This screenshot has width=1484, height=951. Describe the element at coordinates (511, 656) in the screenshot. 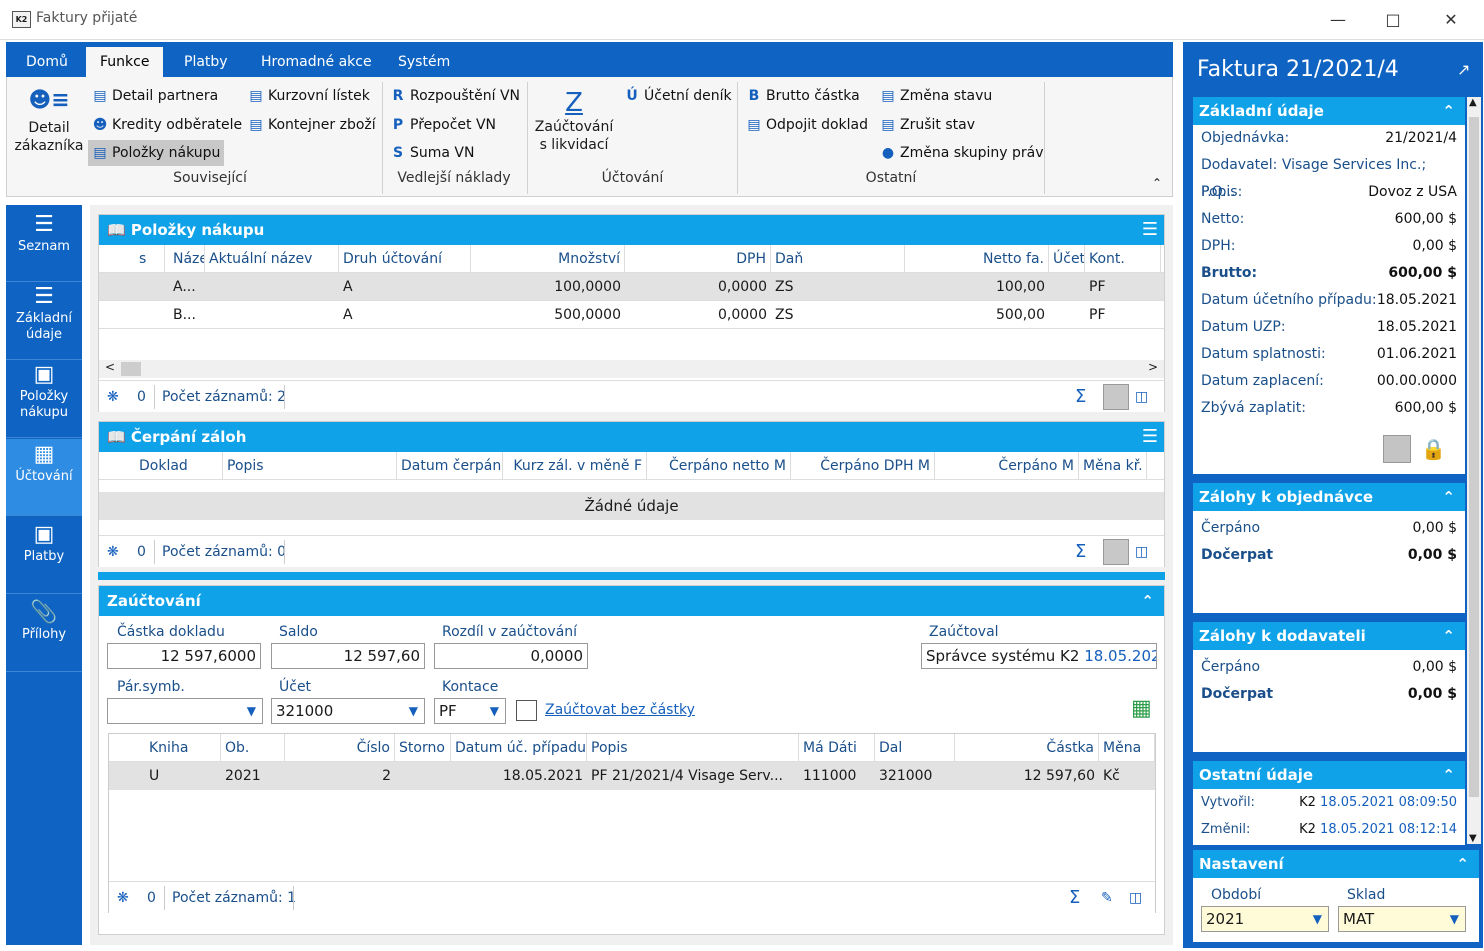

I see `rozdil-field: 0,0000` at that location.